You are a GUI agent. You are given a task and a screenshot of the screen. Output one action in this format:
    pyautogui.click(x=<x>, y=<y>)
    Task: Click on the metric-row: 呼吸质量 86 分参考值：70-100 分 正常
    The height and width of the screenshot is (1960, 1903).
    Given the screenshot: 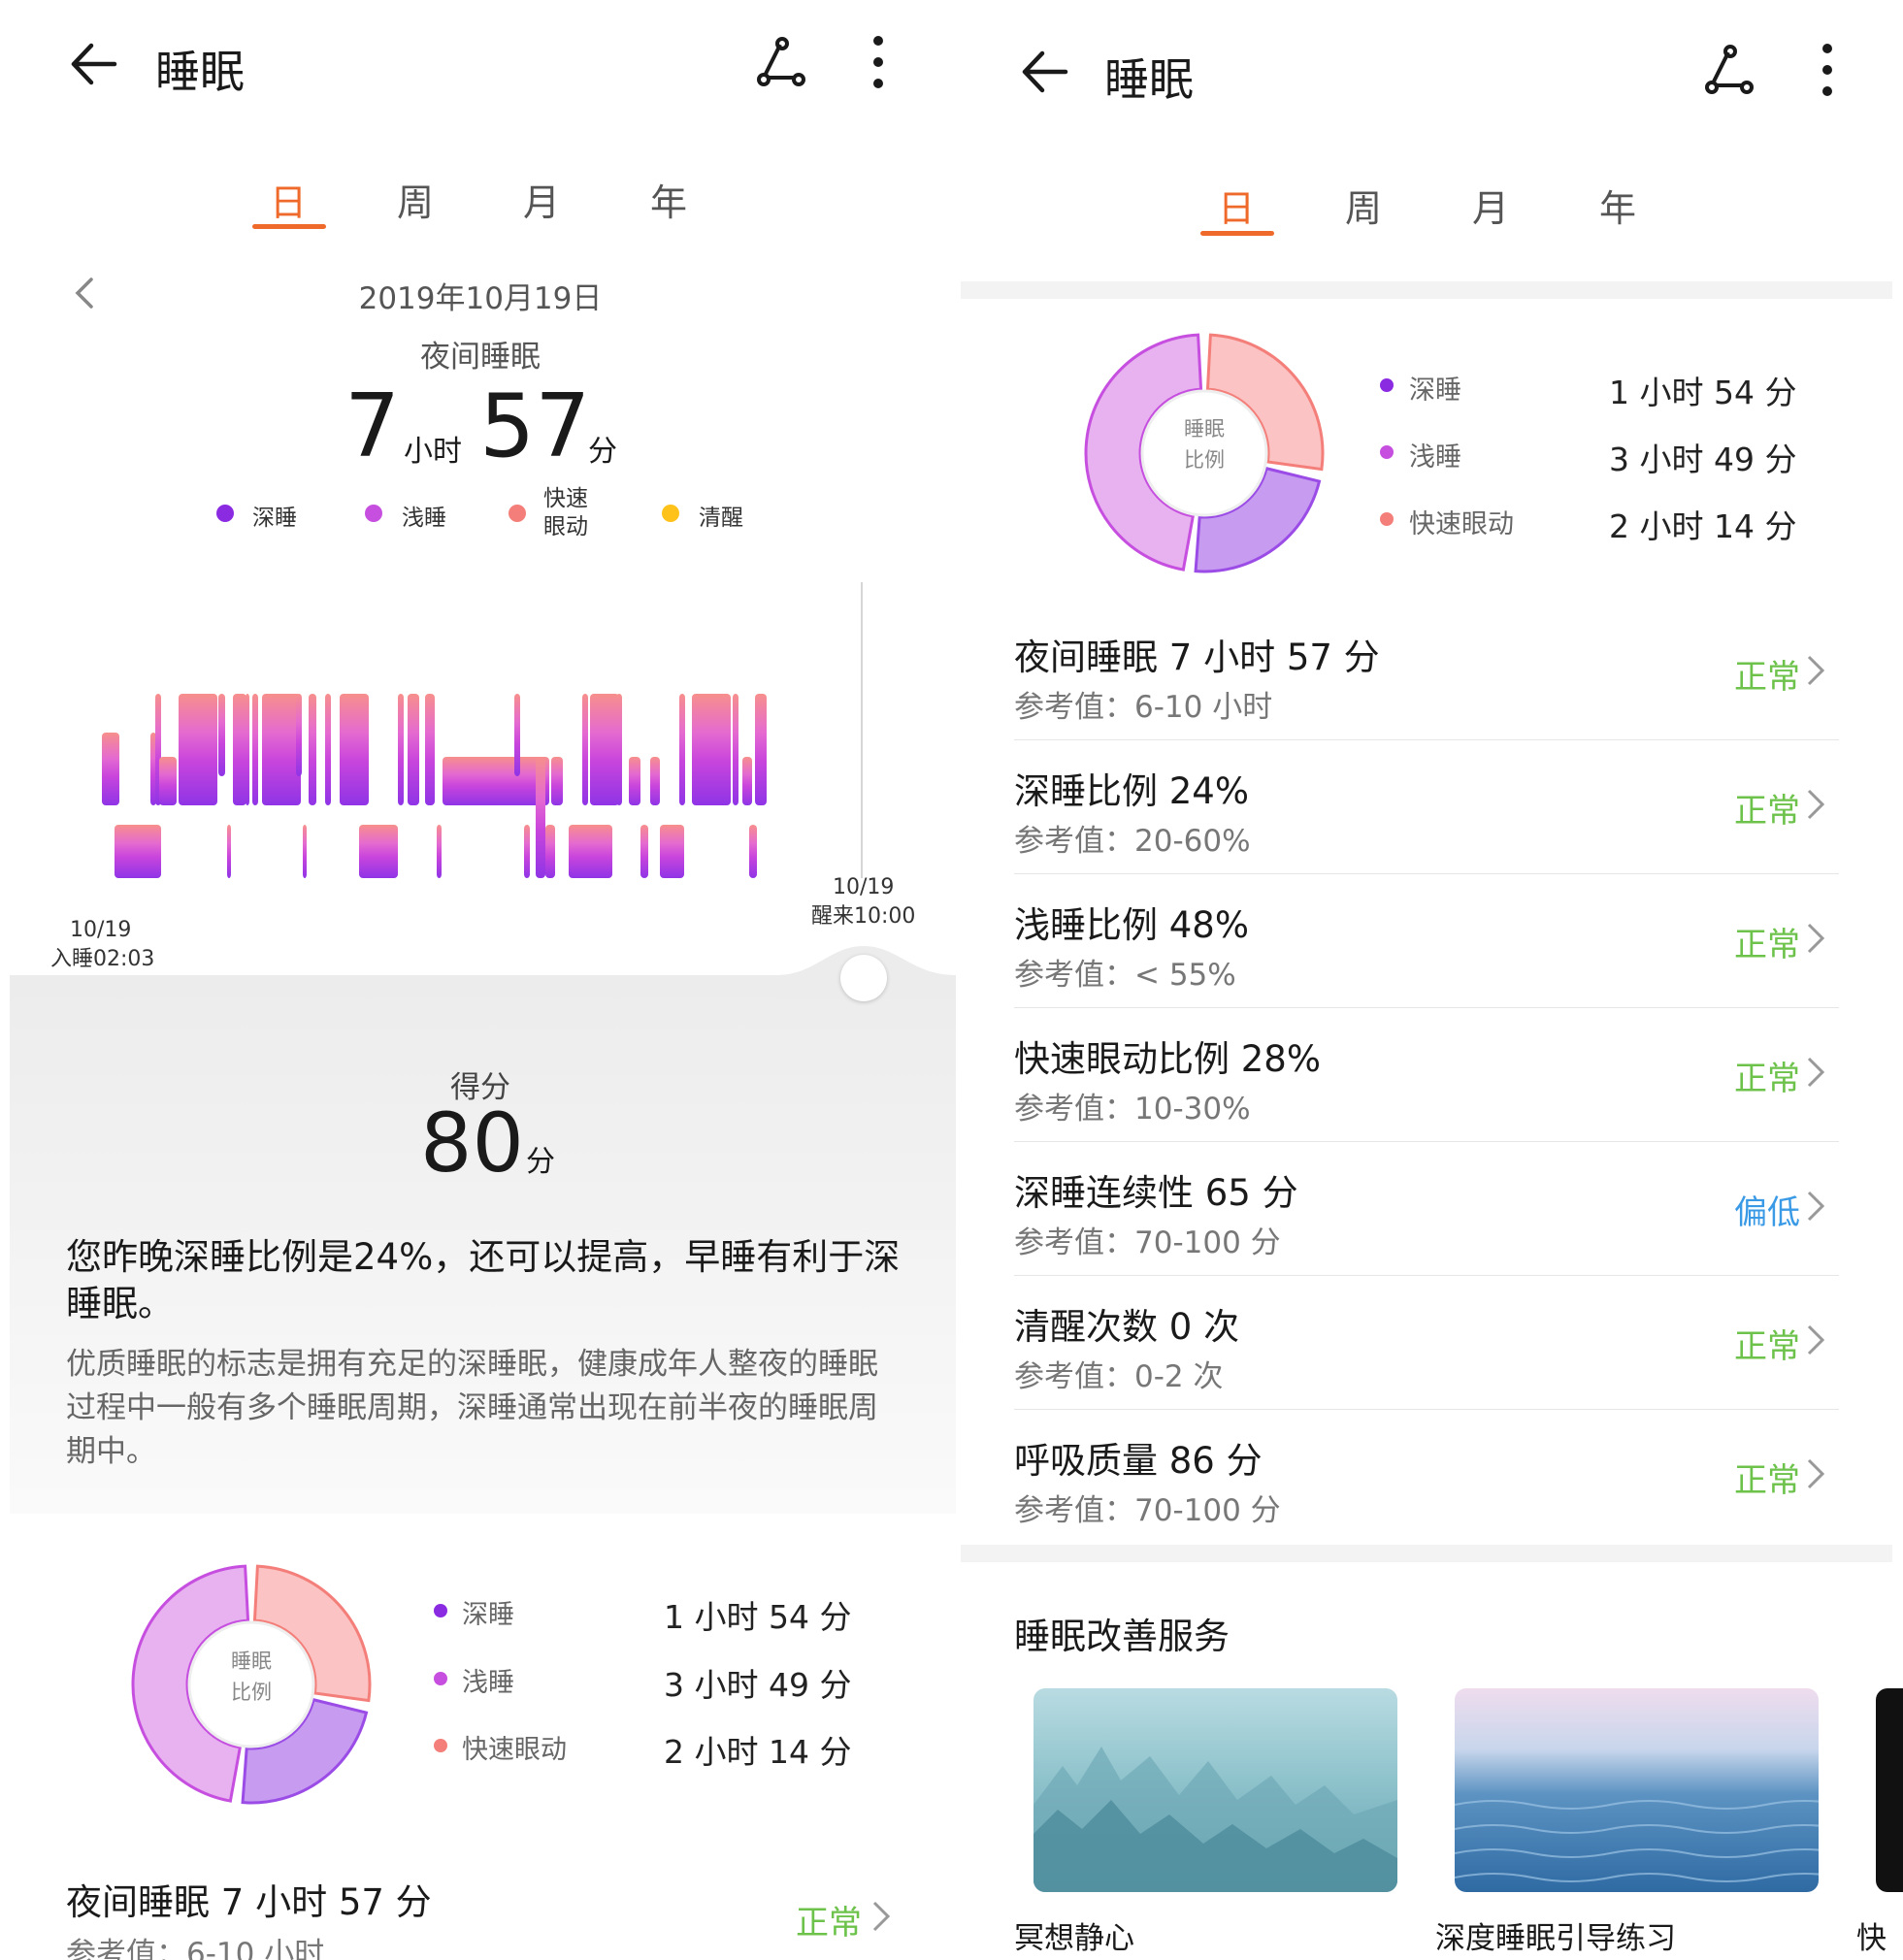 What is the action you would take?
    pyautogui.click(x=1426, y=1477)
    